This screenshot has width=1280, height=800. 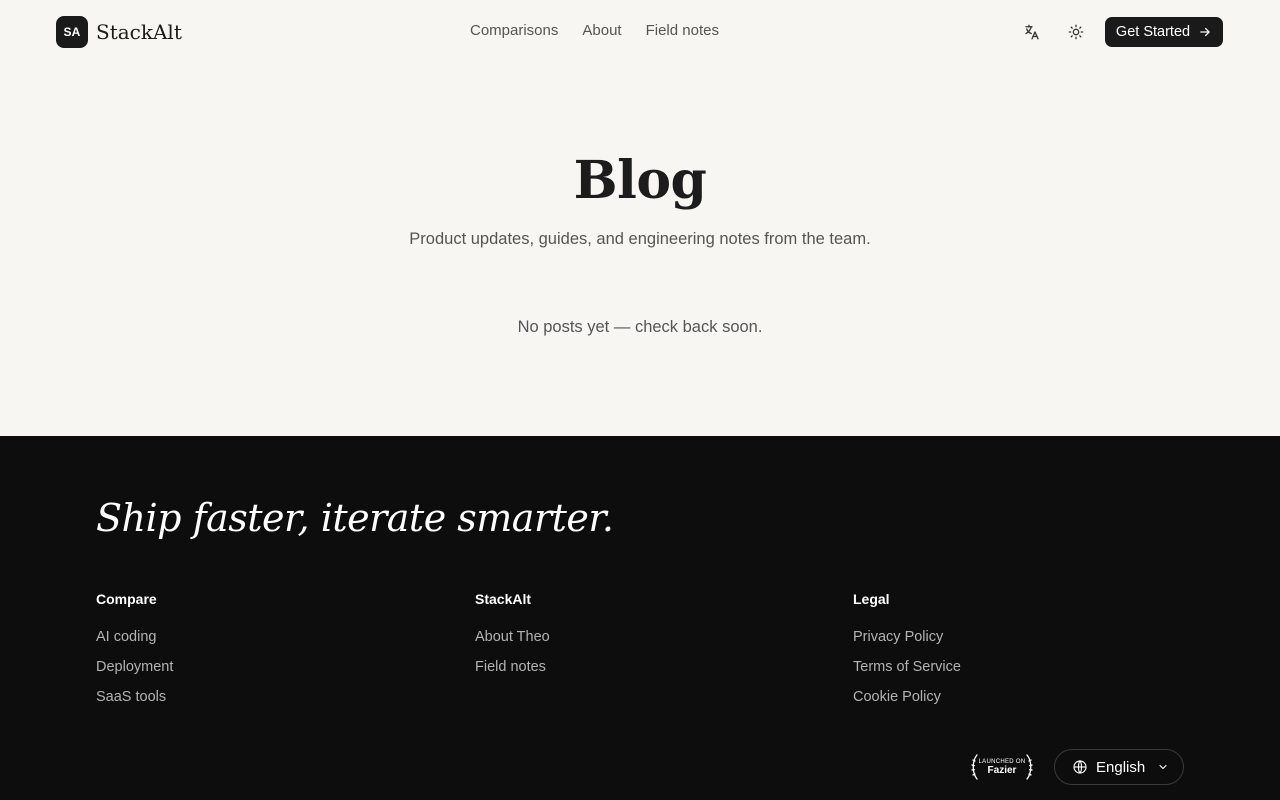 What do you see at coordinates (1205, 32) in the screenshot?
I see `arrow-right-icon` at bounding box center [1205, 32].